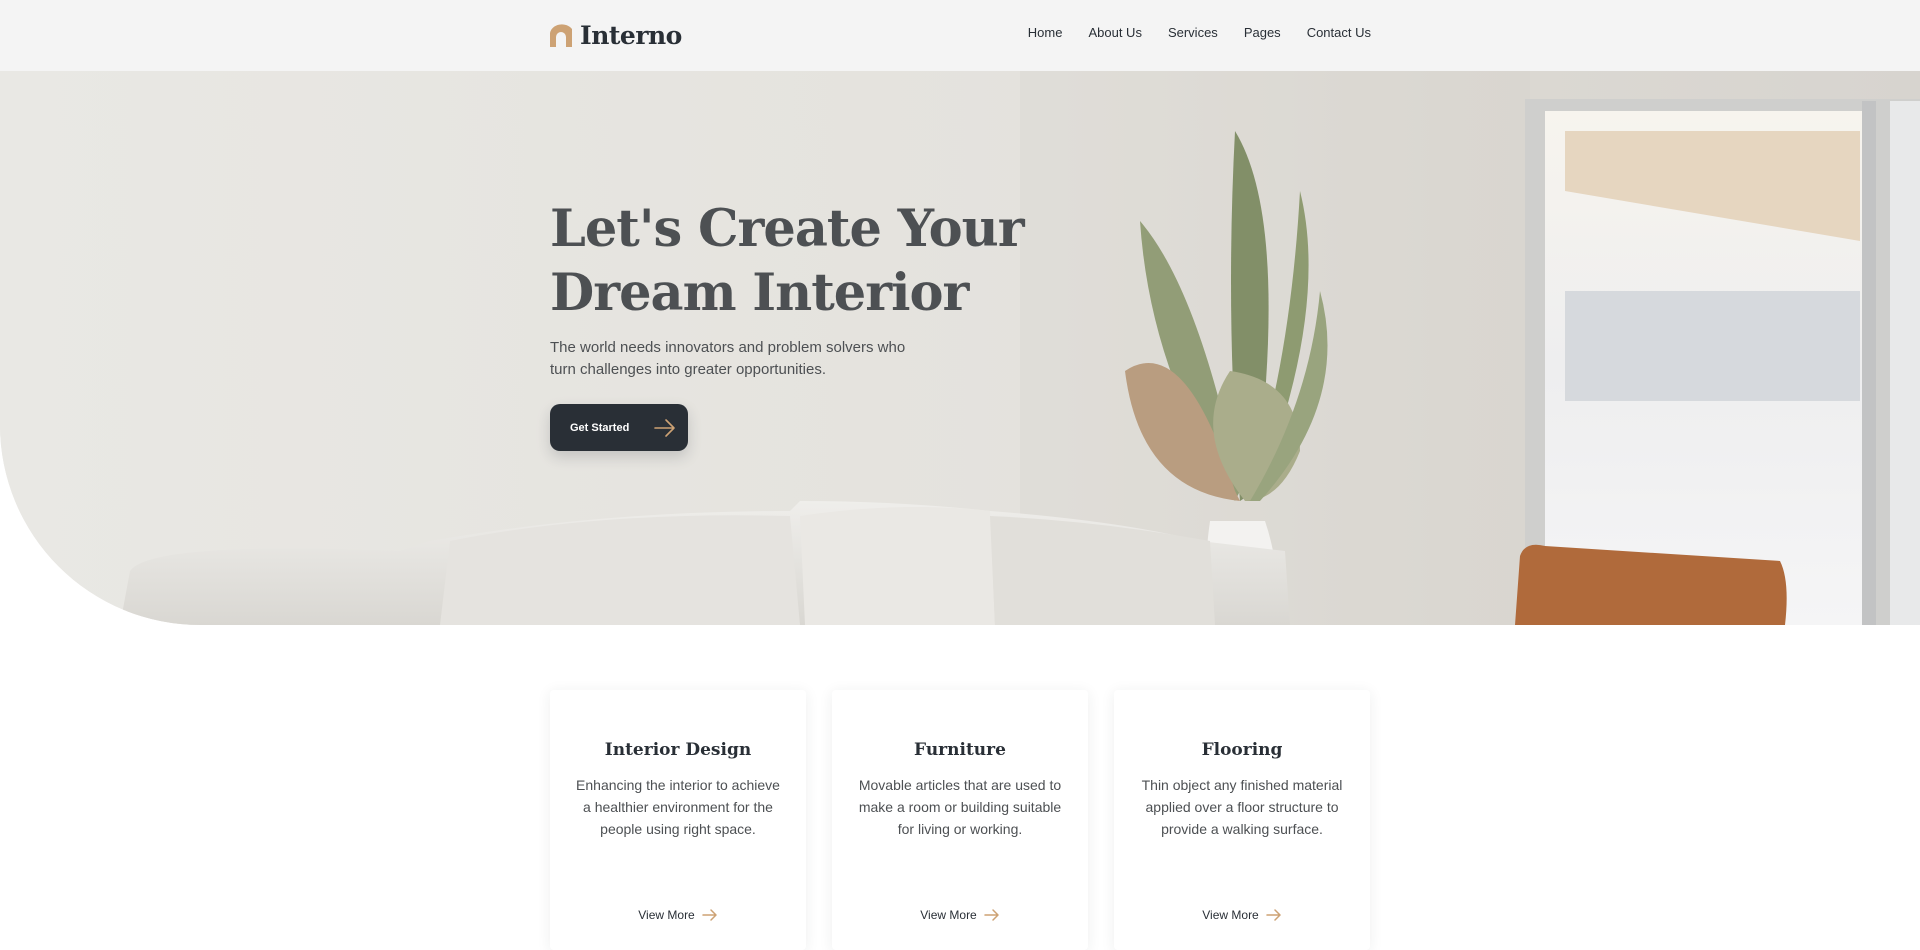  I want to click on get-started-button: Get Started, so click(619, 427).